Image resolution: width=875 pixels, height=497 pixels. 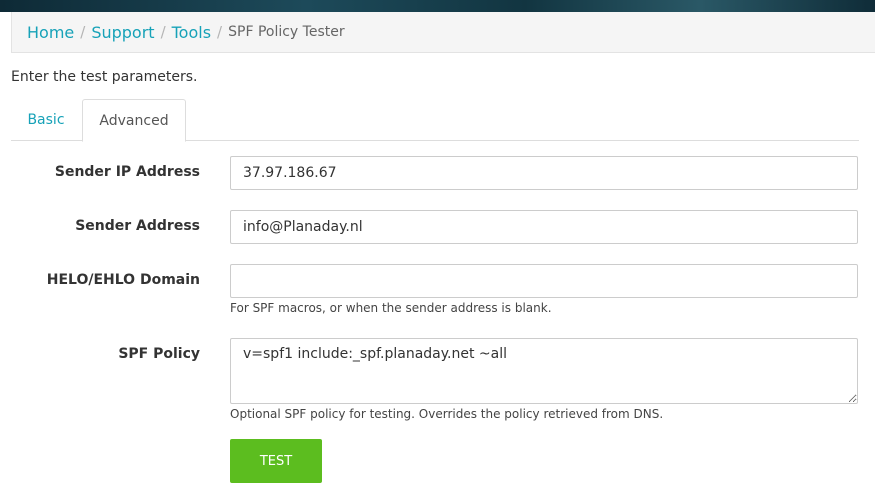 I want to click on sender-ip-label: Sender IP Address, so click(x=127, y=172).